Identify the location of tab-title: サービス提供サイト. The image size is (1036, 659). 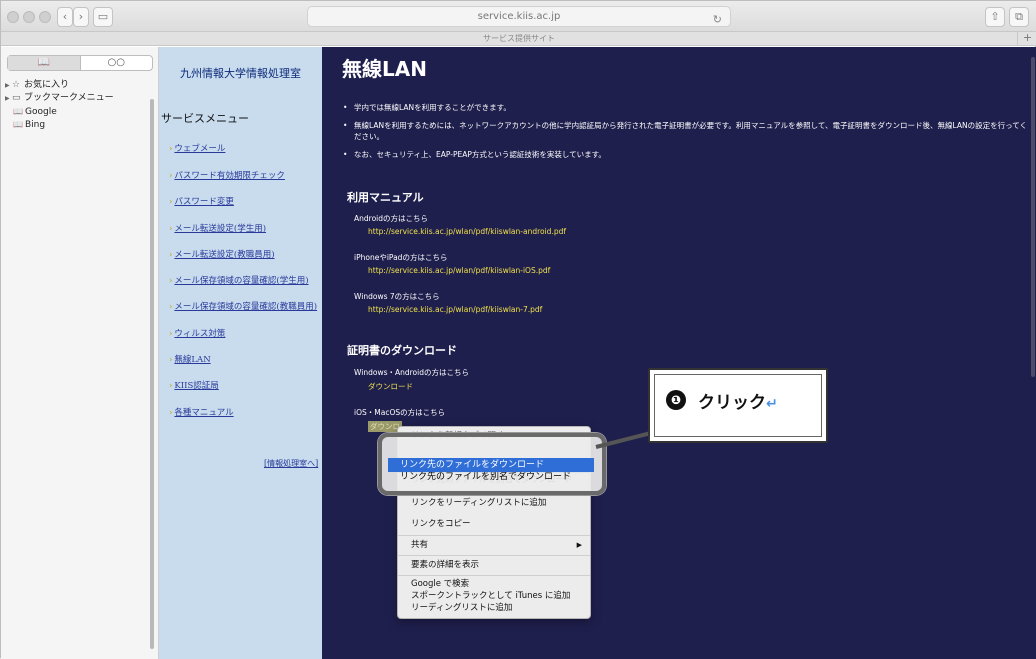
(519, 38).